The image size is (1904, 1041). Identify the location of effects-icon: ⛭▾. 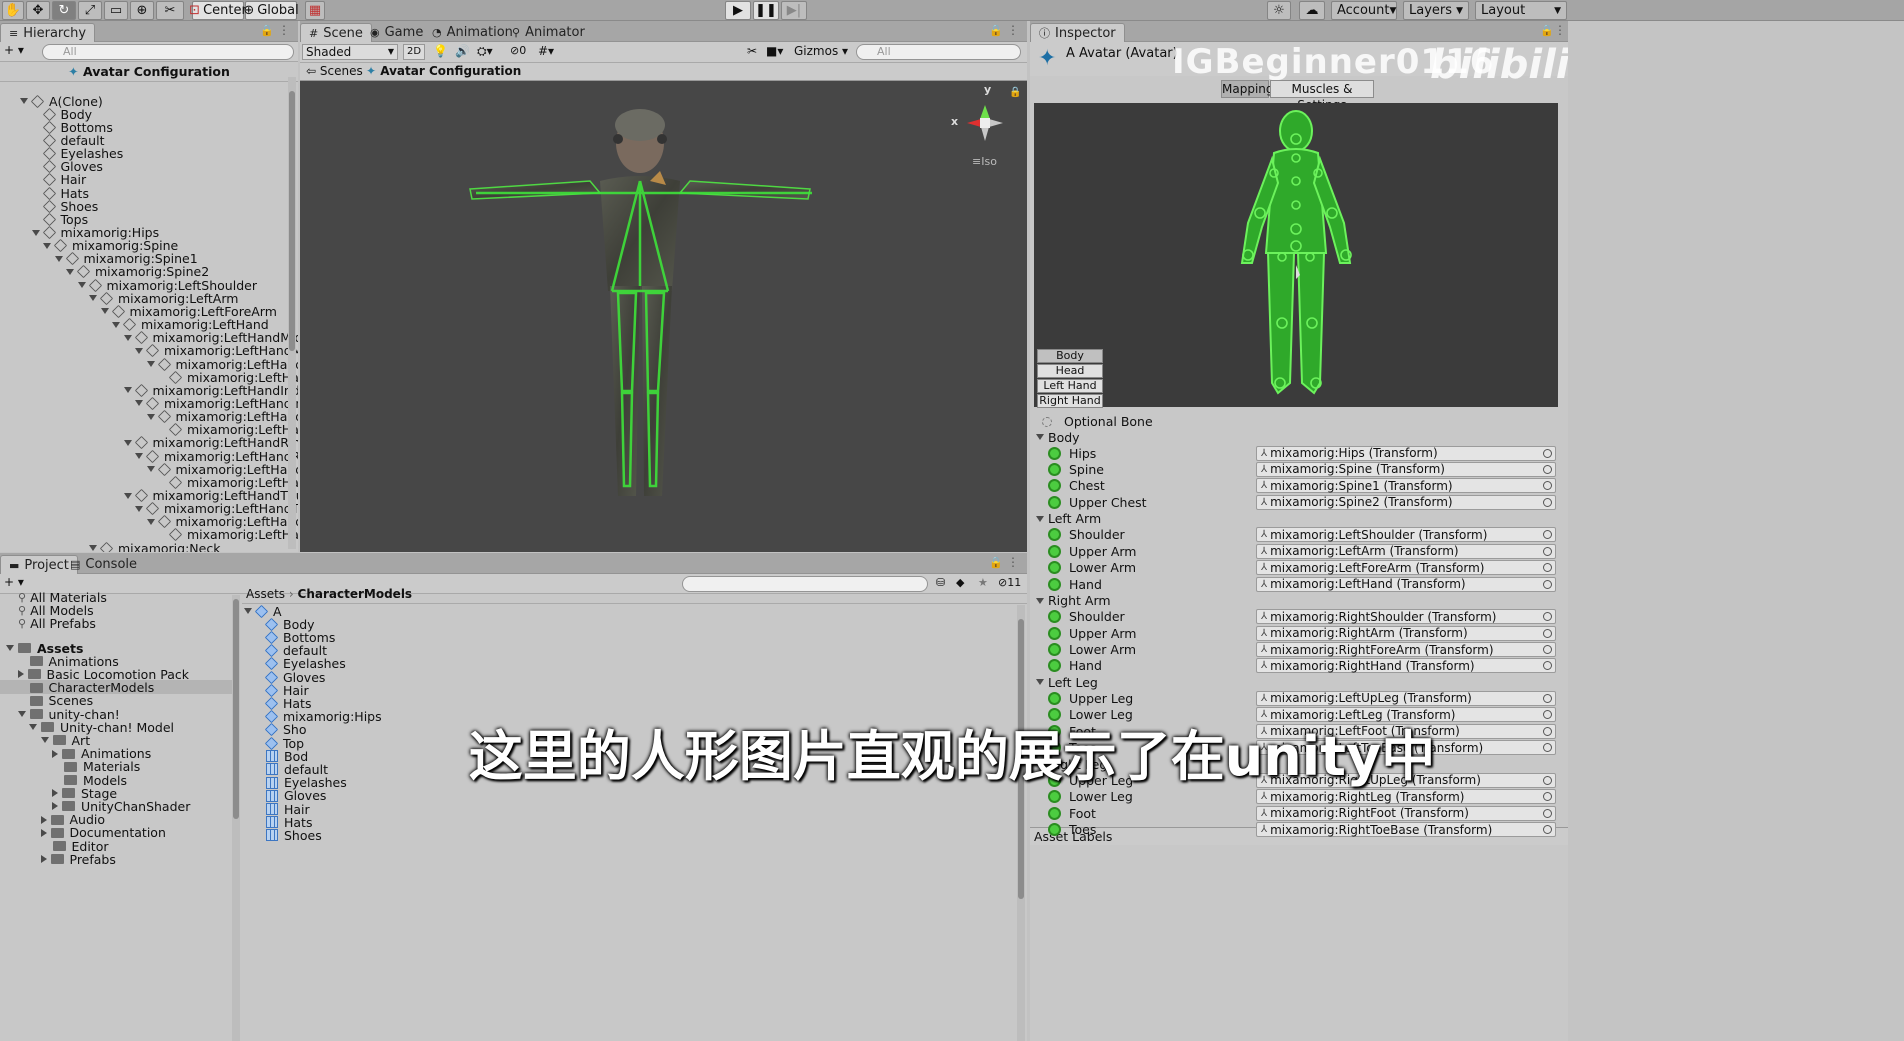
(485, 51).